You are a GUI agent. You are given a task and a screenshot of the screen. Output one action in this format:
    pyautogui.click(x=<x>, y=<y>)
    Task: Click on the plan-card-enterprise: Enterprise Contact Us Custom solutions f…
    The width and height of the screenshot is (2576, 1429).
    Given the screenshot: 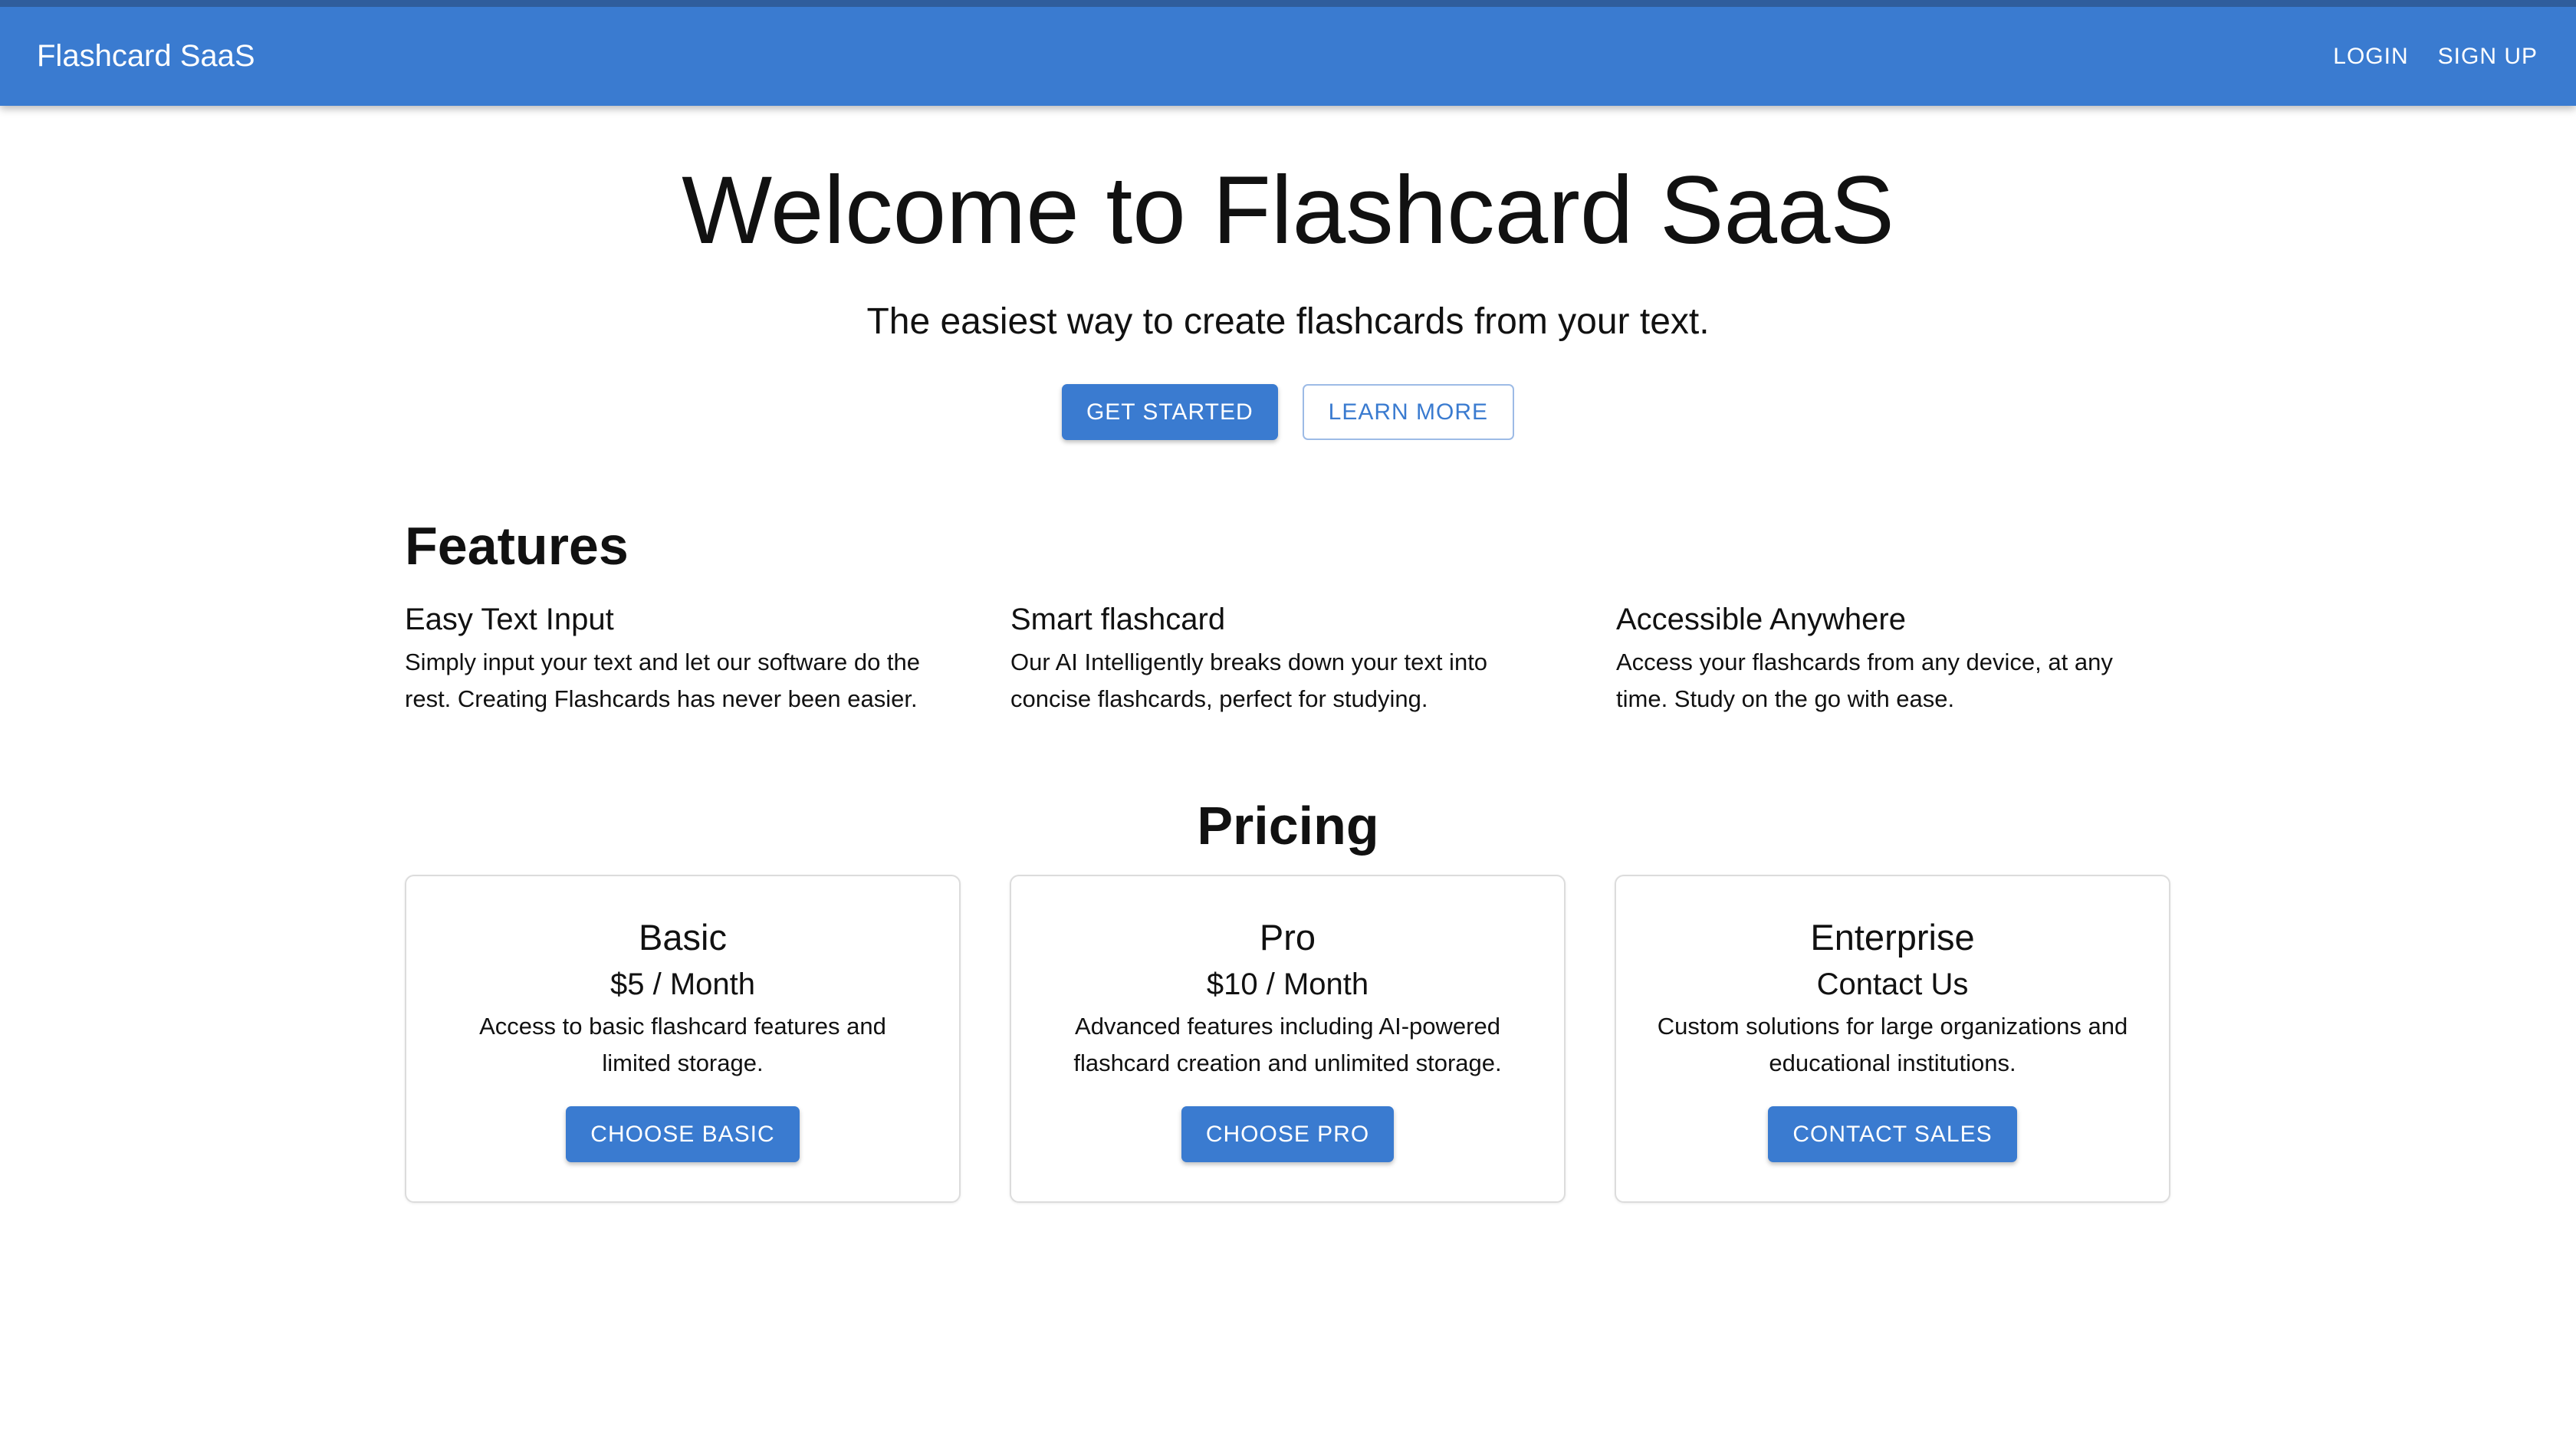 What is the action you would take?
    pyautogui.click(x=1893, y=1039)
    